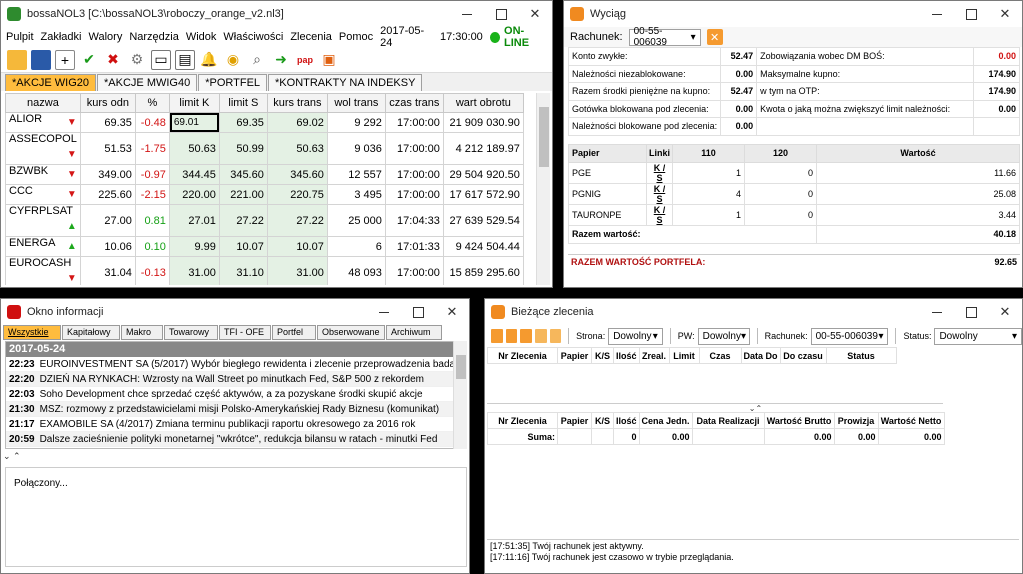 The width and height of the screenshot is (1023, 574). I want to click on quote-wol-trans: 25 000, so click(356, 220).